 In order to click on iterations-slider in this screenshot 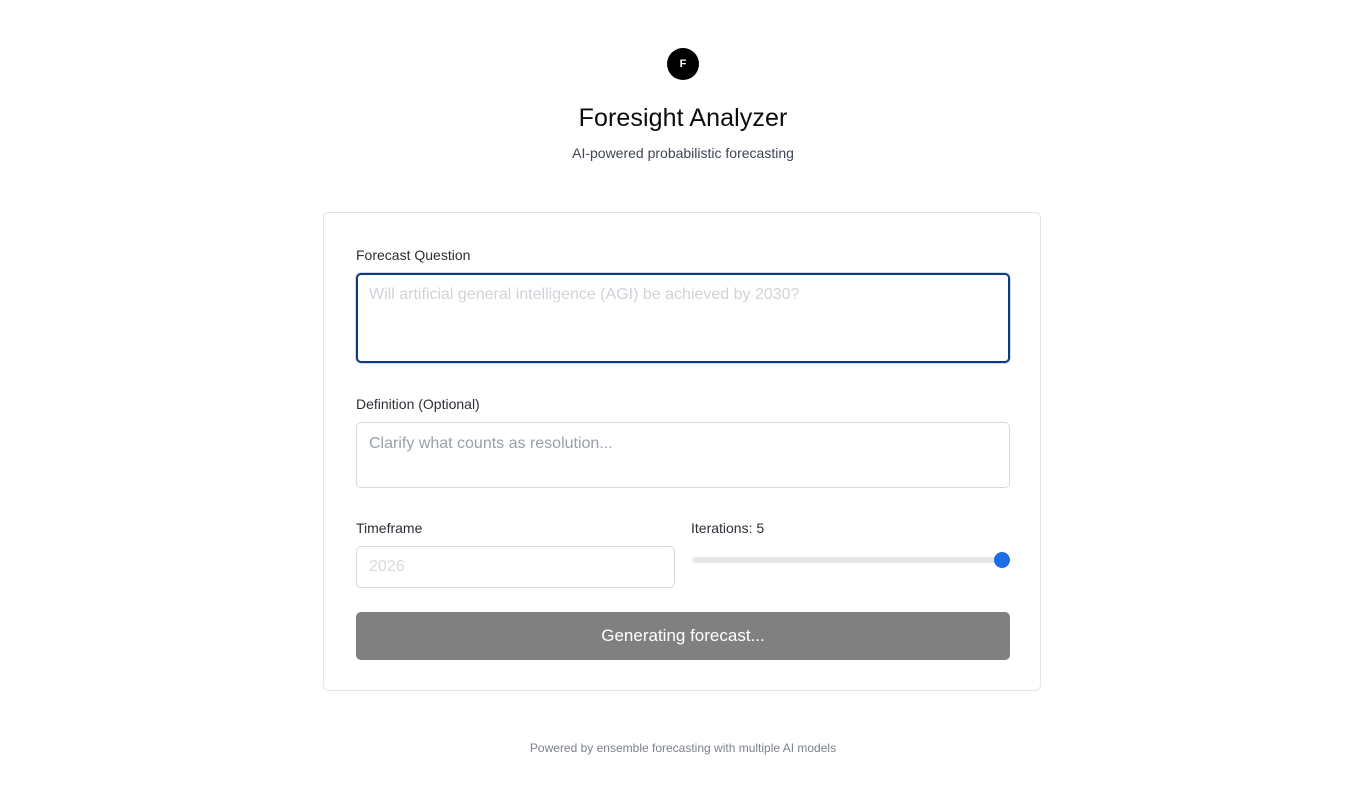, I will do `click(851, 560)`.